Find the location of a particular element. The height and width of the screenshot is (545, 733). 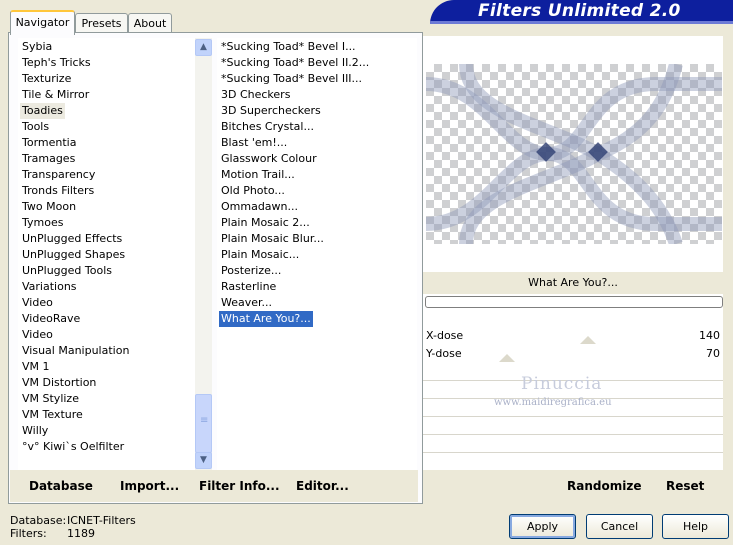

watermark-url: www.maidiregrafica.eu is located at coordinates (553, 402).